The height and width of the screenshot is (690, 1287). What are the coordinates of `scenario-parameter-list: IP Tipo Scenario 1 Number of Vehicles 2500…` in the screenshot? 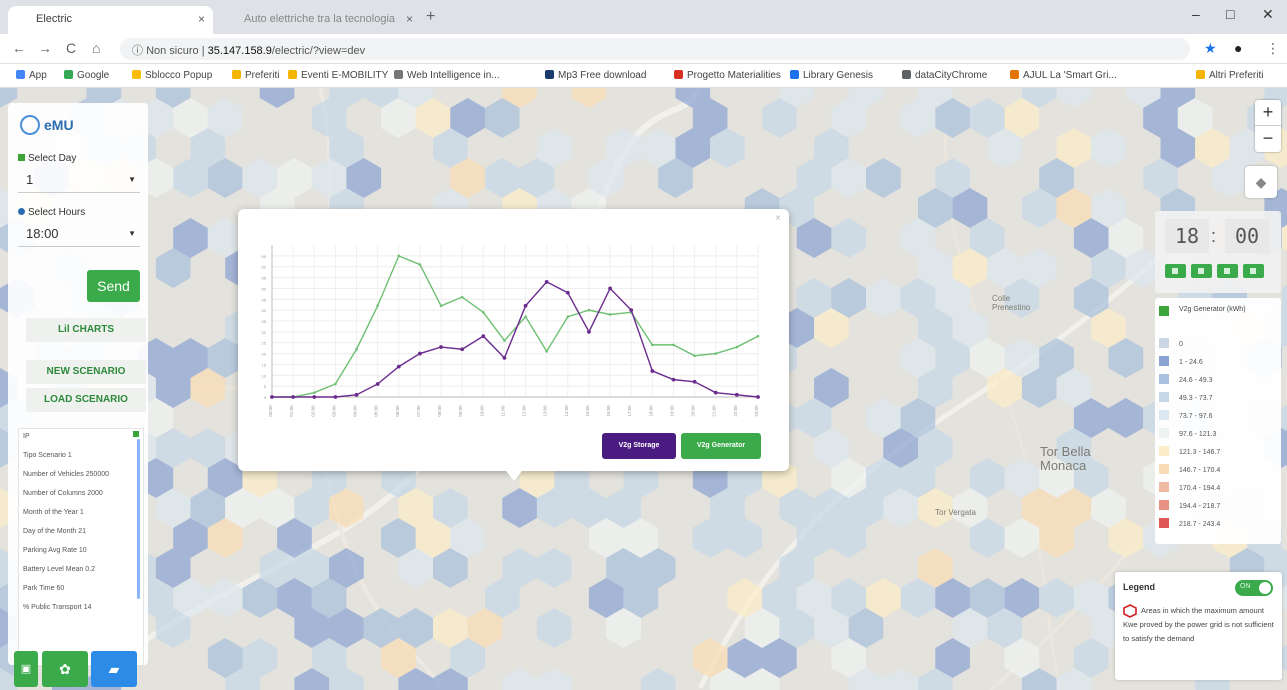 It's located at (81, 547).